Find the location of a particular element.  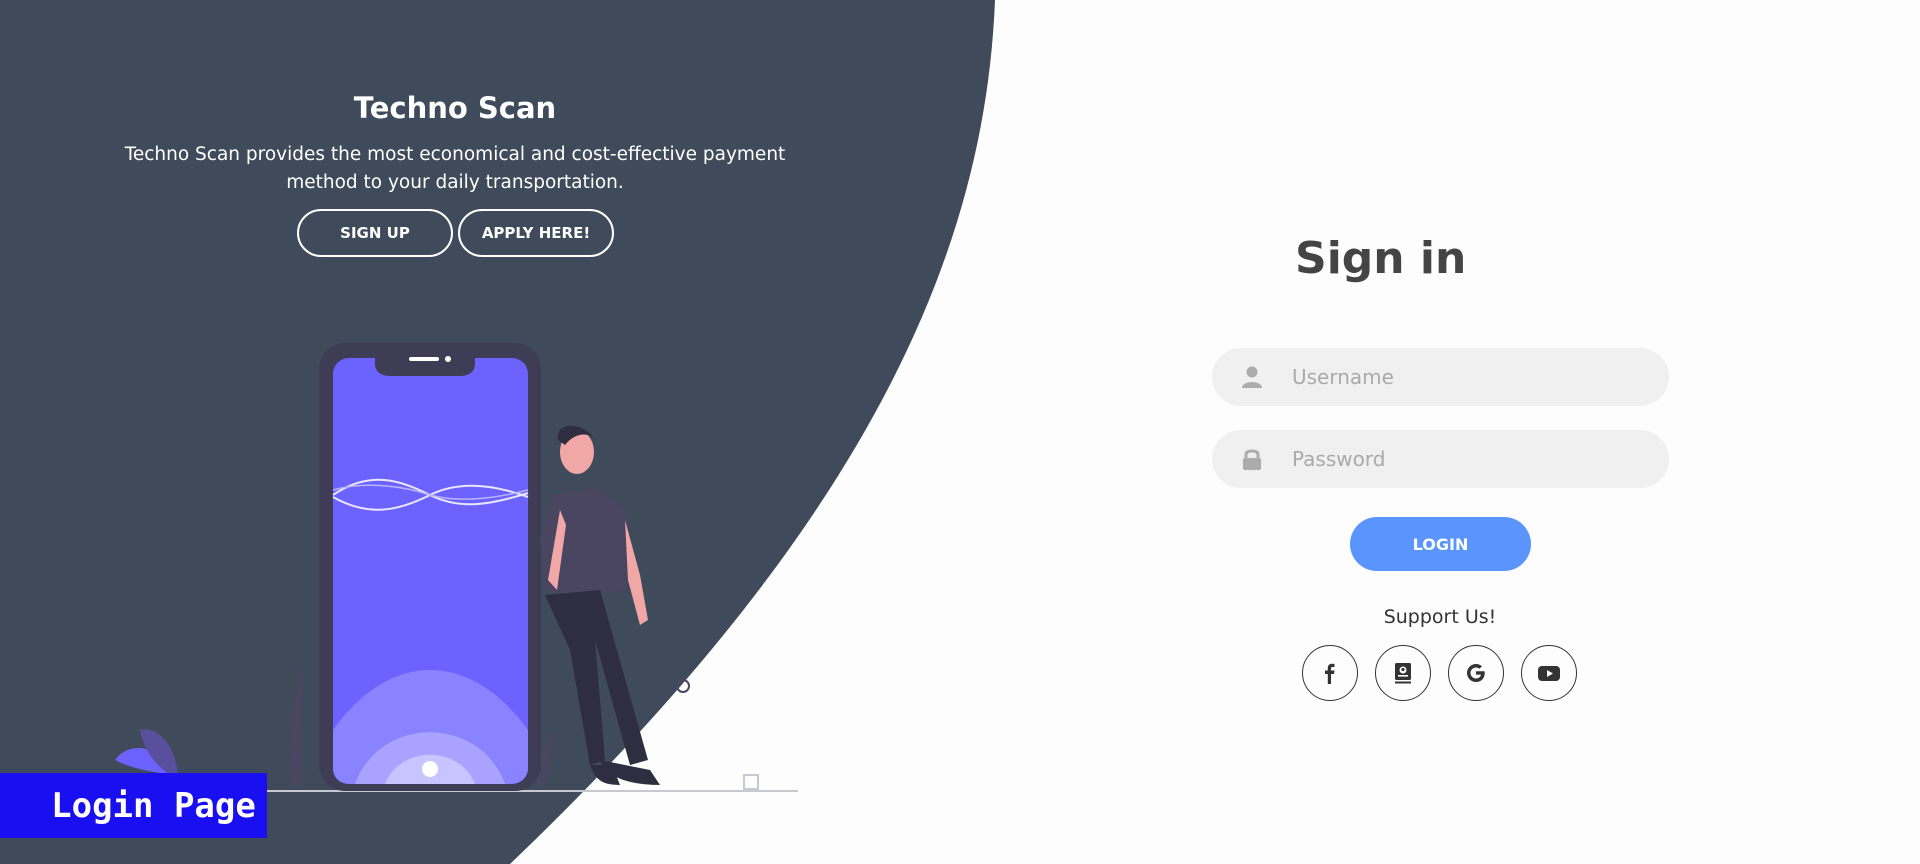

google-icon is located at coordinates (1476, 673).